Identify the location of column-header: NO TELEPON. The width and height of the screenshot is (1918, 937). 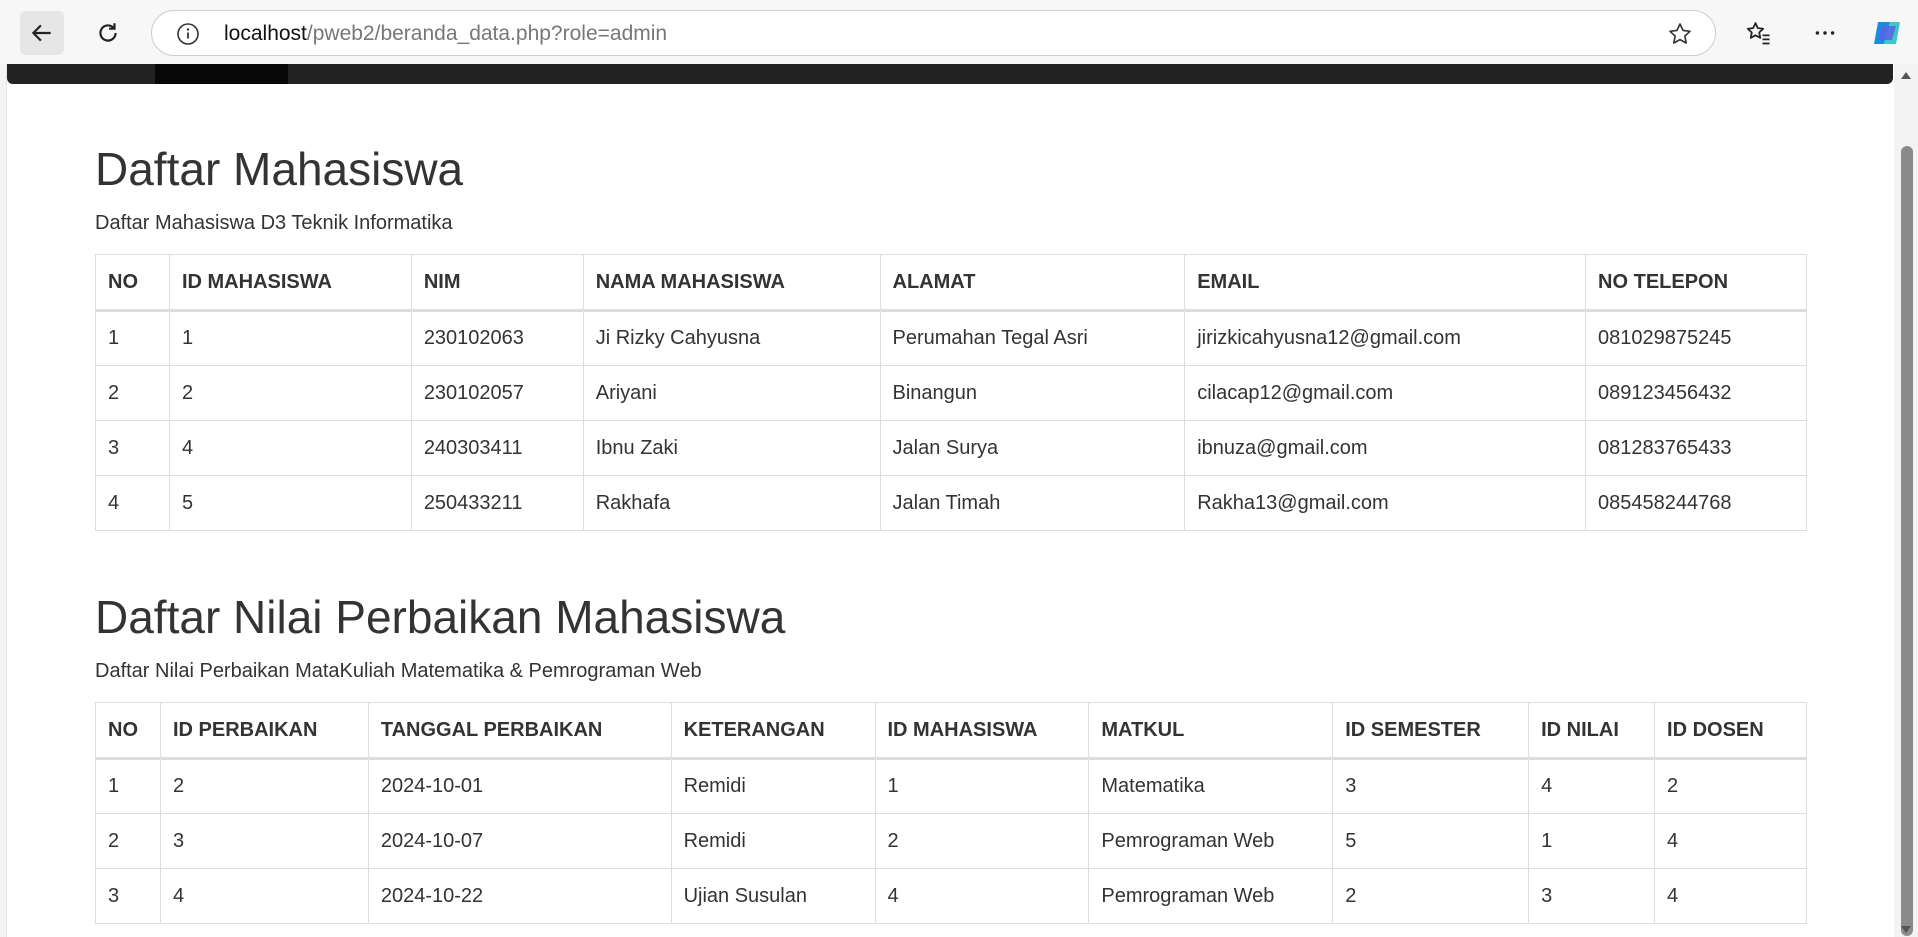
(1696, 283).